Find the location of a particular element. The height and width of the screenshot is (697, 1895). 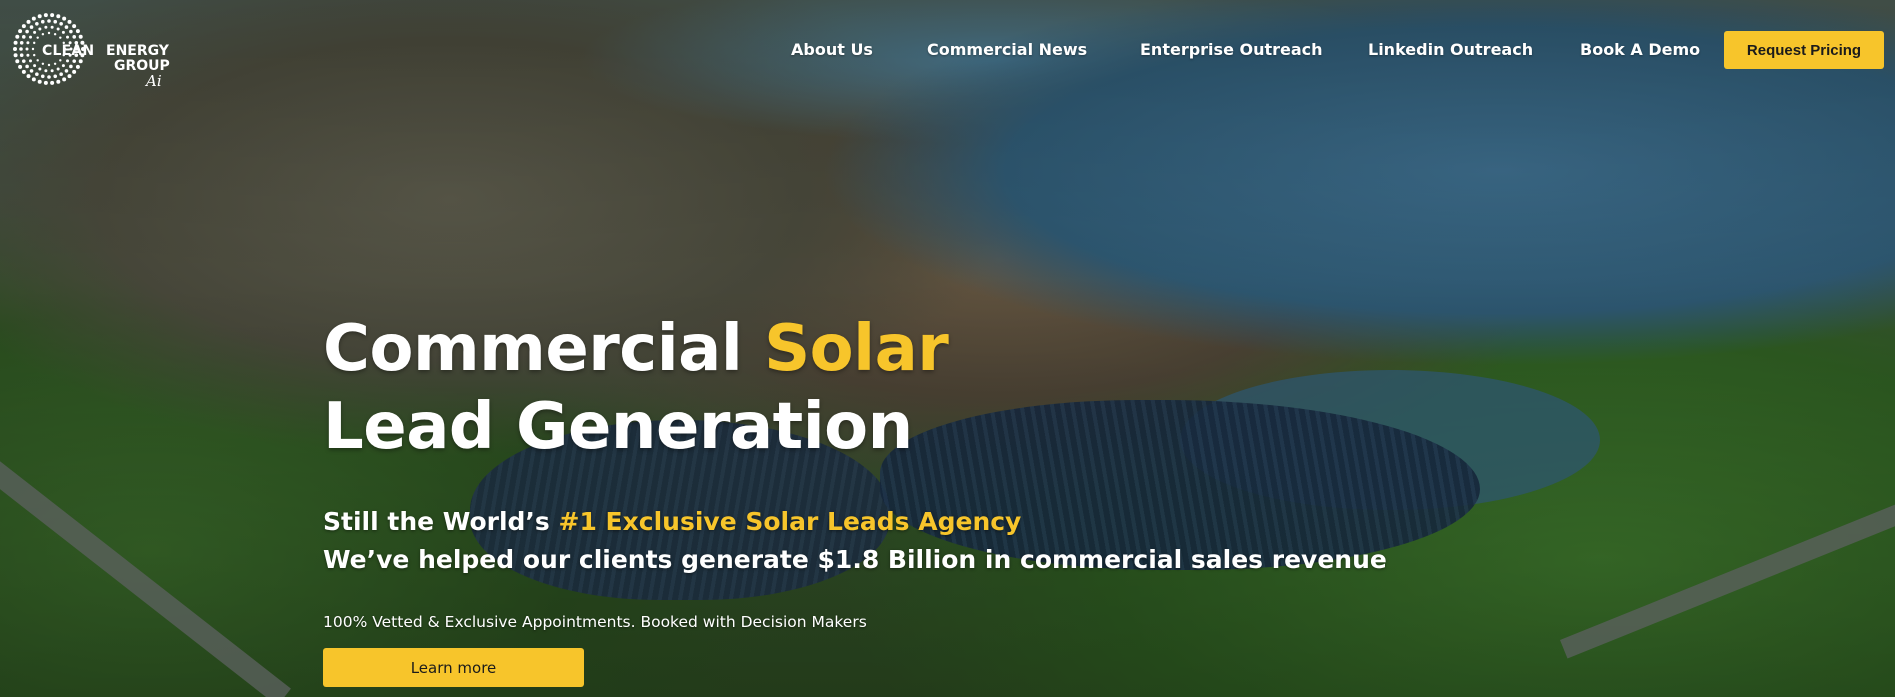

nav-linkedin-outreach: Linkedin Outreach is located at coordinates (1450, 49).